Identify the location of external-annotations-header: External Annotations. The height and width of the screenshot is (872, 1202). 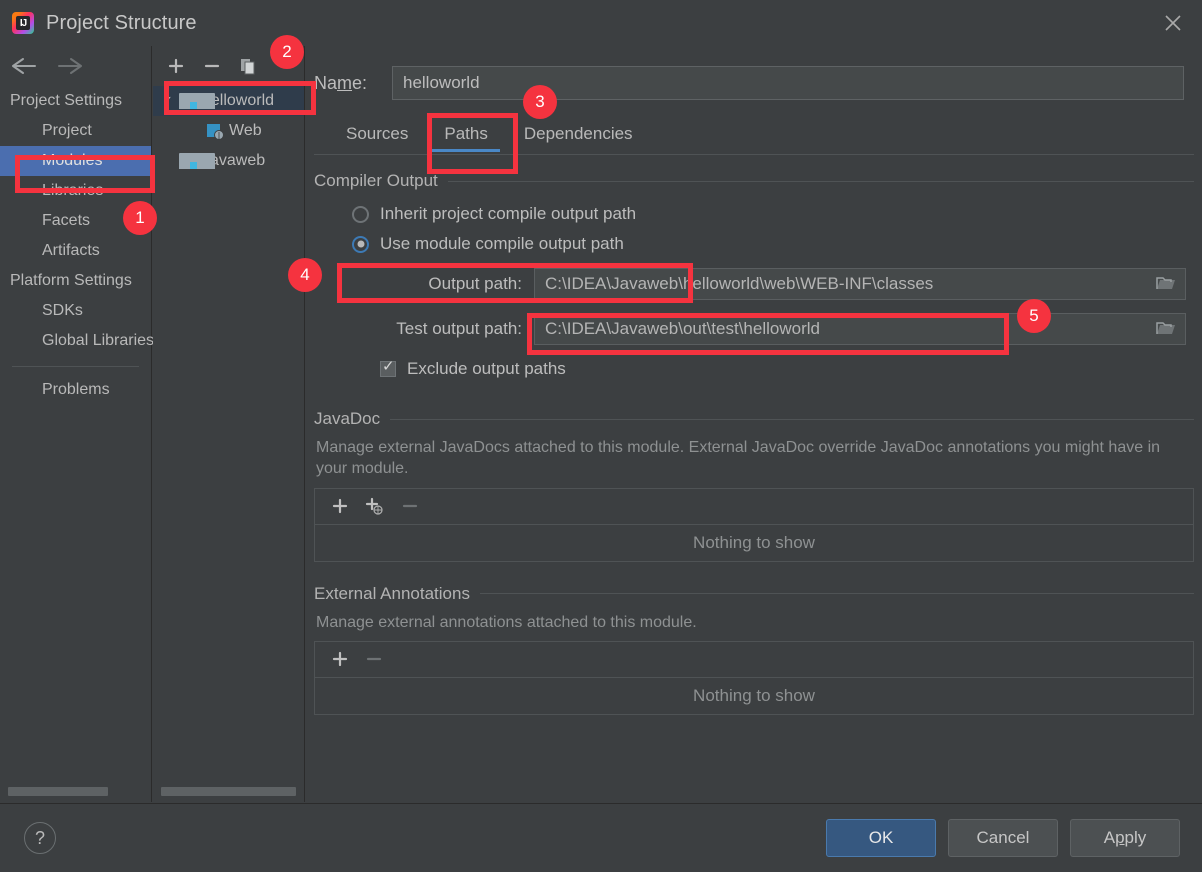
(754, 594).